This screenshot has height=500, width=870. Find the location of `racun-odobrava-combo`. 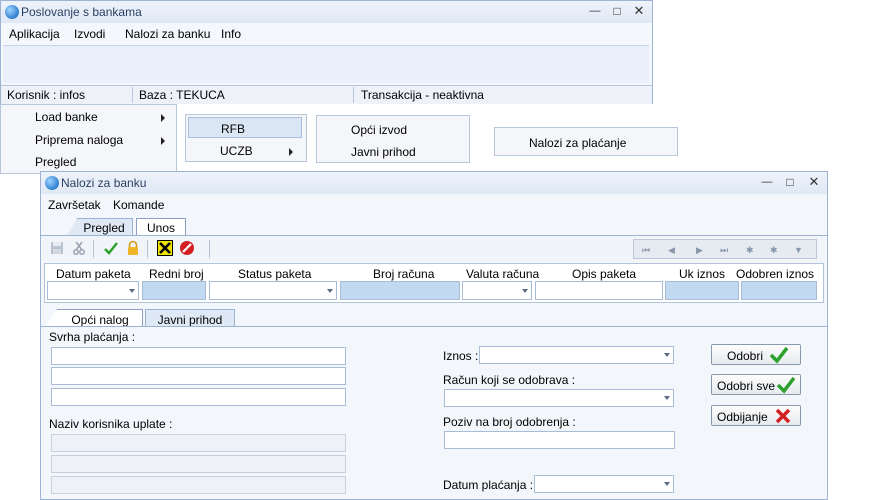

racun-odobrava-combo is located at coordinates (559, 398).